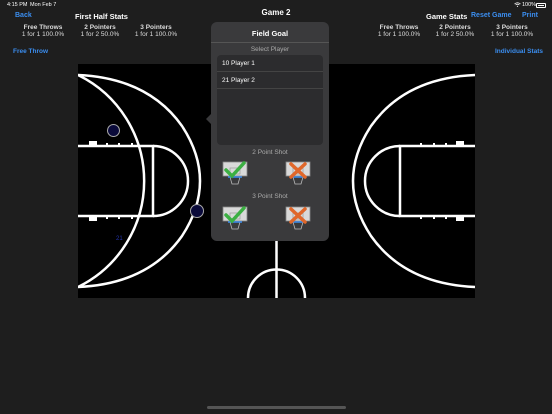  I want to click on individual-stats-button: Individual Stats, so click(519, 51).